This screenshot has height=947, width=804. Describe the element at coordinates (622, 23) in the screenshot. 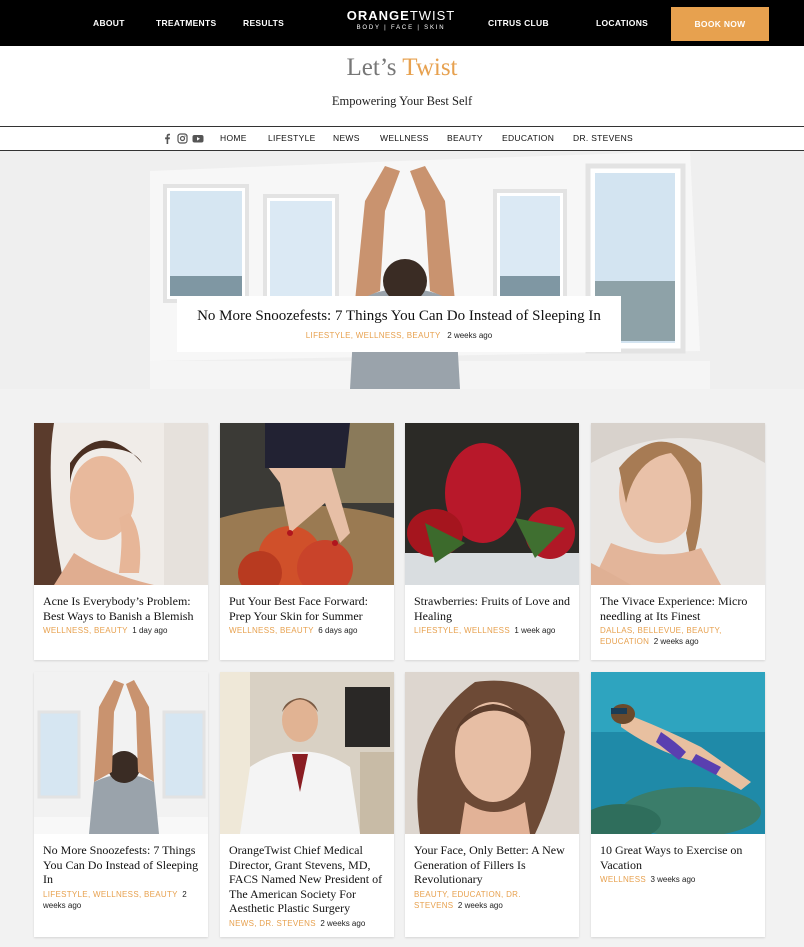

I see `nav-locations: LOCATIONS` at that location.